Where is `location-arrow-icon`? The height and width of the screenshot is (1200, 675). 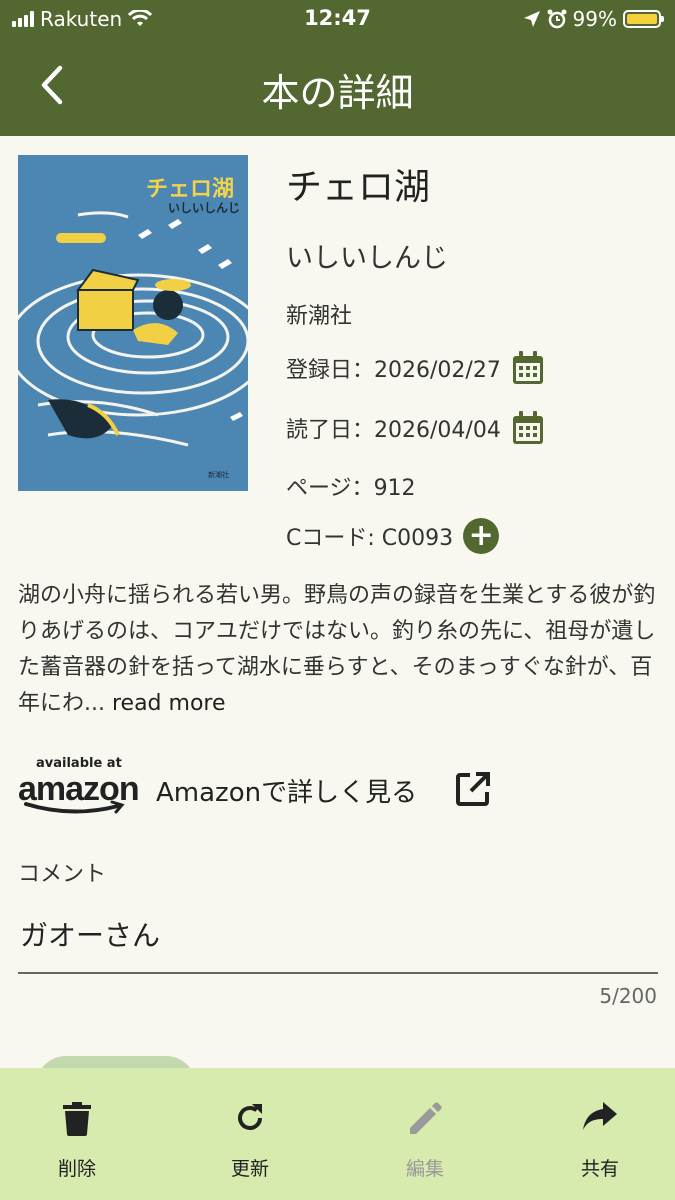 location-arrow-icon is located at coordinates (531, 19).